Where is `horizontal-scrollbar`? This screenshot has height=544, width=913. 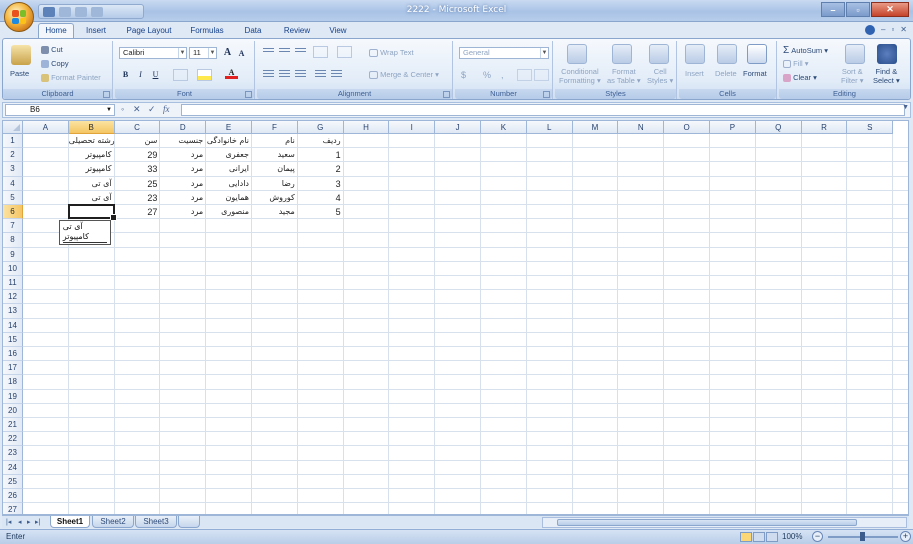 horizontal-scrollbar is located at coordinates (724, 522).